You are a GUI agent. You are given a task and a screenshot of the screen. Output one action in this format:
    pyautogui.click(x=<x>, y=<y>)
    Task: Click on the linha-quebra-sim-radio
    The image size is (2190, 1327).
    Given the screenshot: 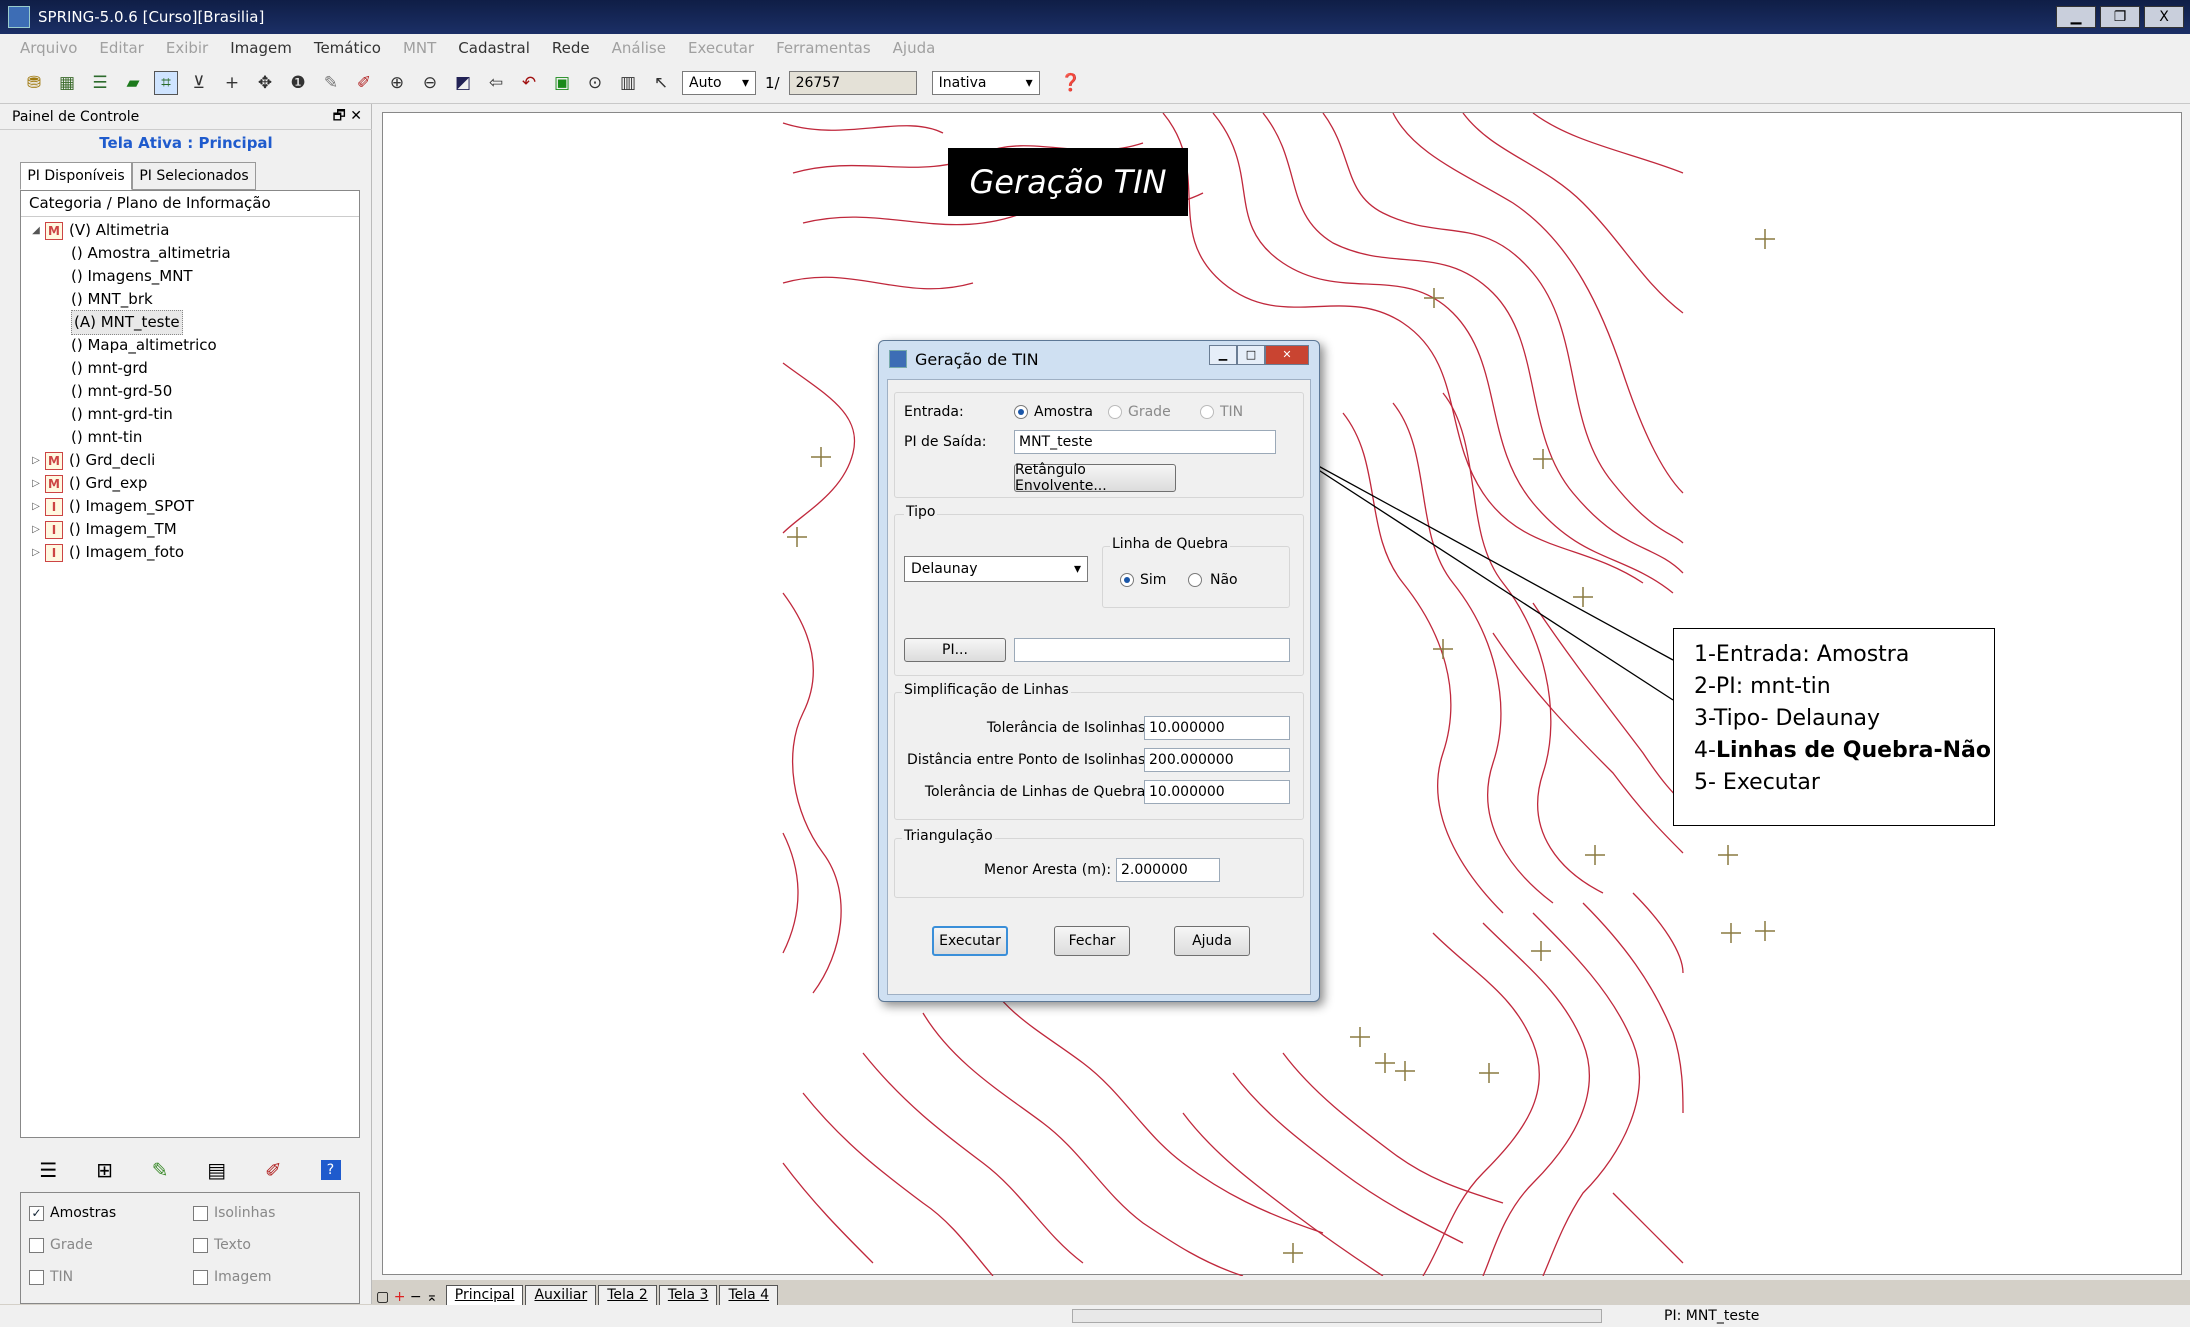 What is the action you would take?
    pyautogui.click(x=1127, y=580)
    